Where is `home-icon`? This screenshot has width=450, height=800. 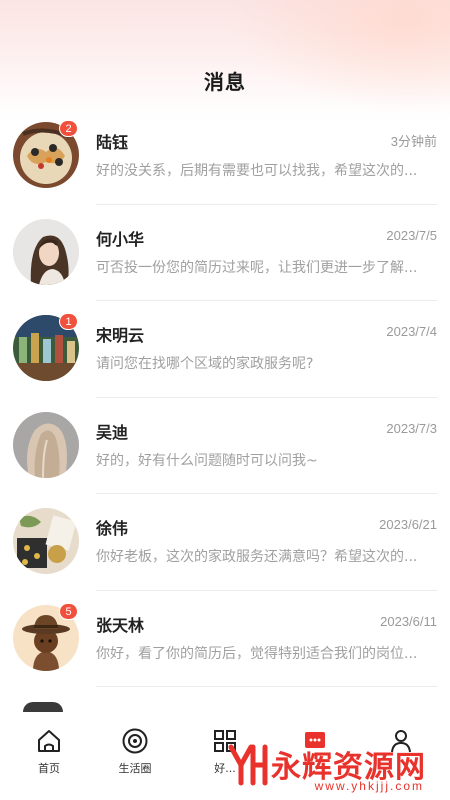
home-icon is located at coordinates (49, 741).